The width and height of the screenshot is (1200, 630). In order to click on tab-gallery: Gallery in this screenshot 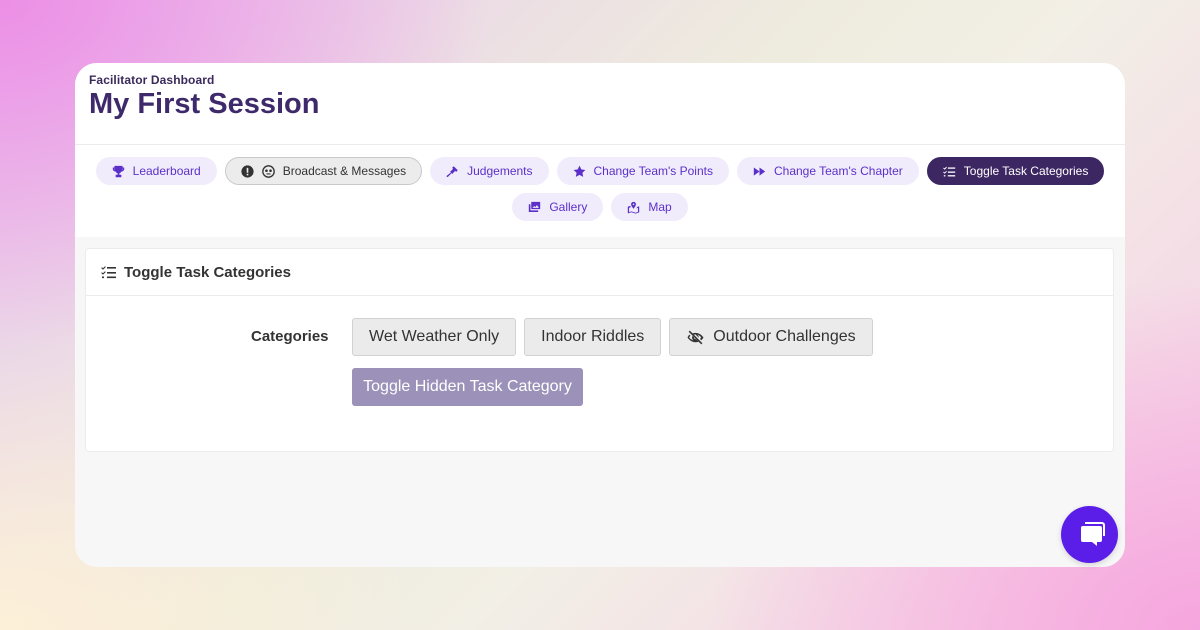, I will do `click(558, 207)`.